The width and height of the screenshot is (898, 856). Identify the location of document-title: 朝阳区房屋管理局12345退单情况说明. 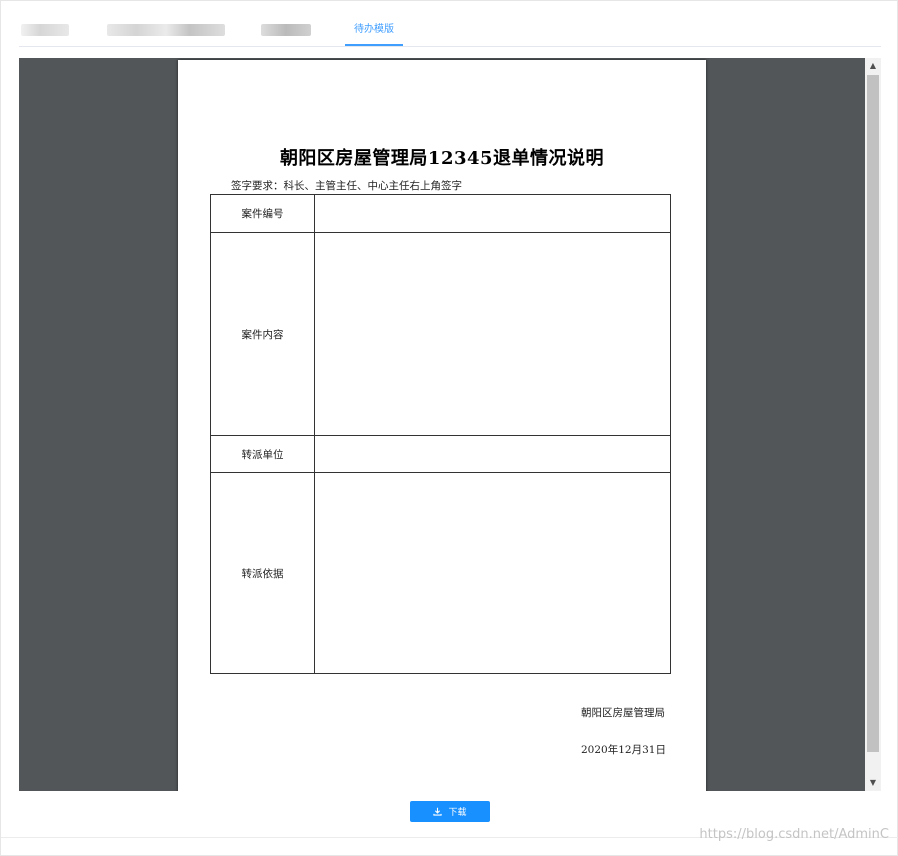
(442, 158).